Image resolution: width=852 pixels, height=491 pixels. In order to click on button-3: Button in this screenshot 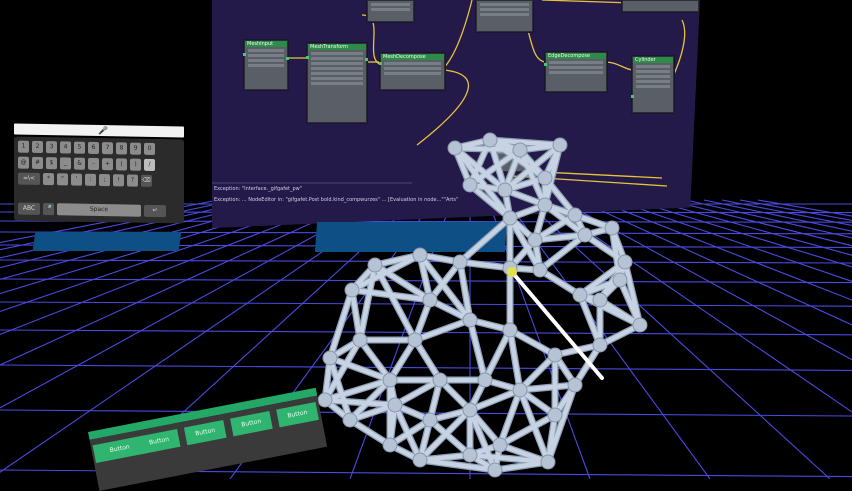, I will do `click(205, 432)`.